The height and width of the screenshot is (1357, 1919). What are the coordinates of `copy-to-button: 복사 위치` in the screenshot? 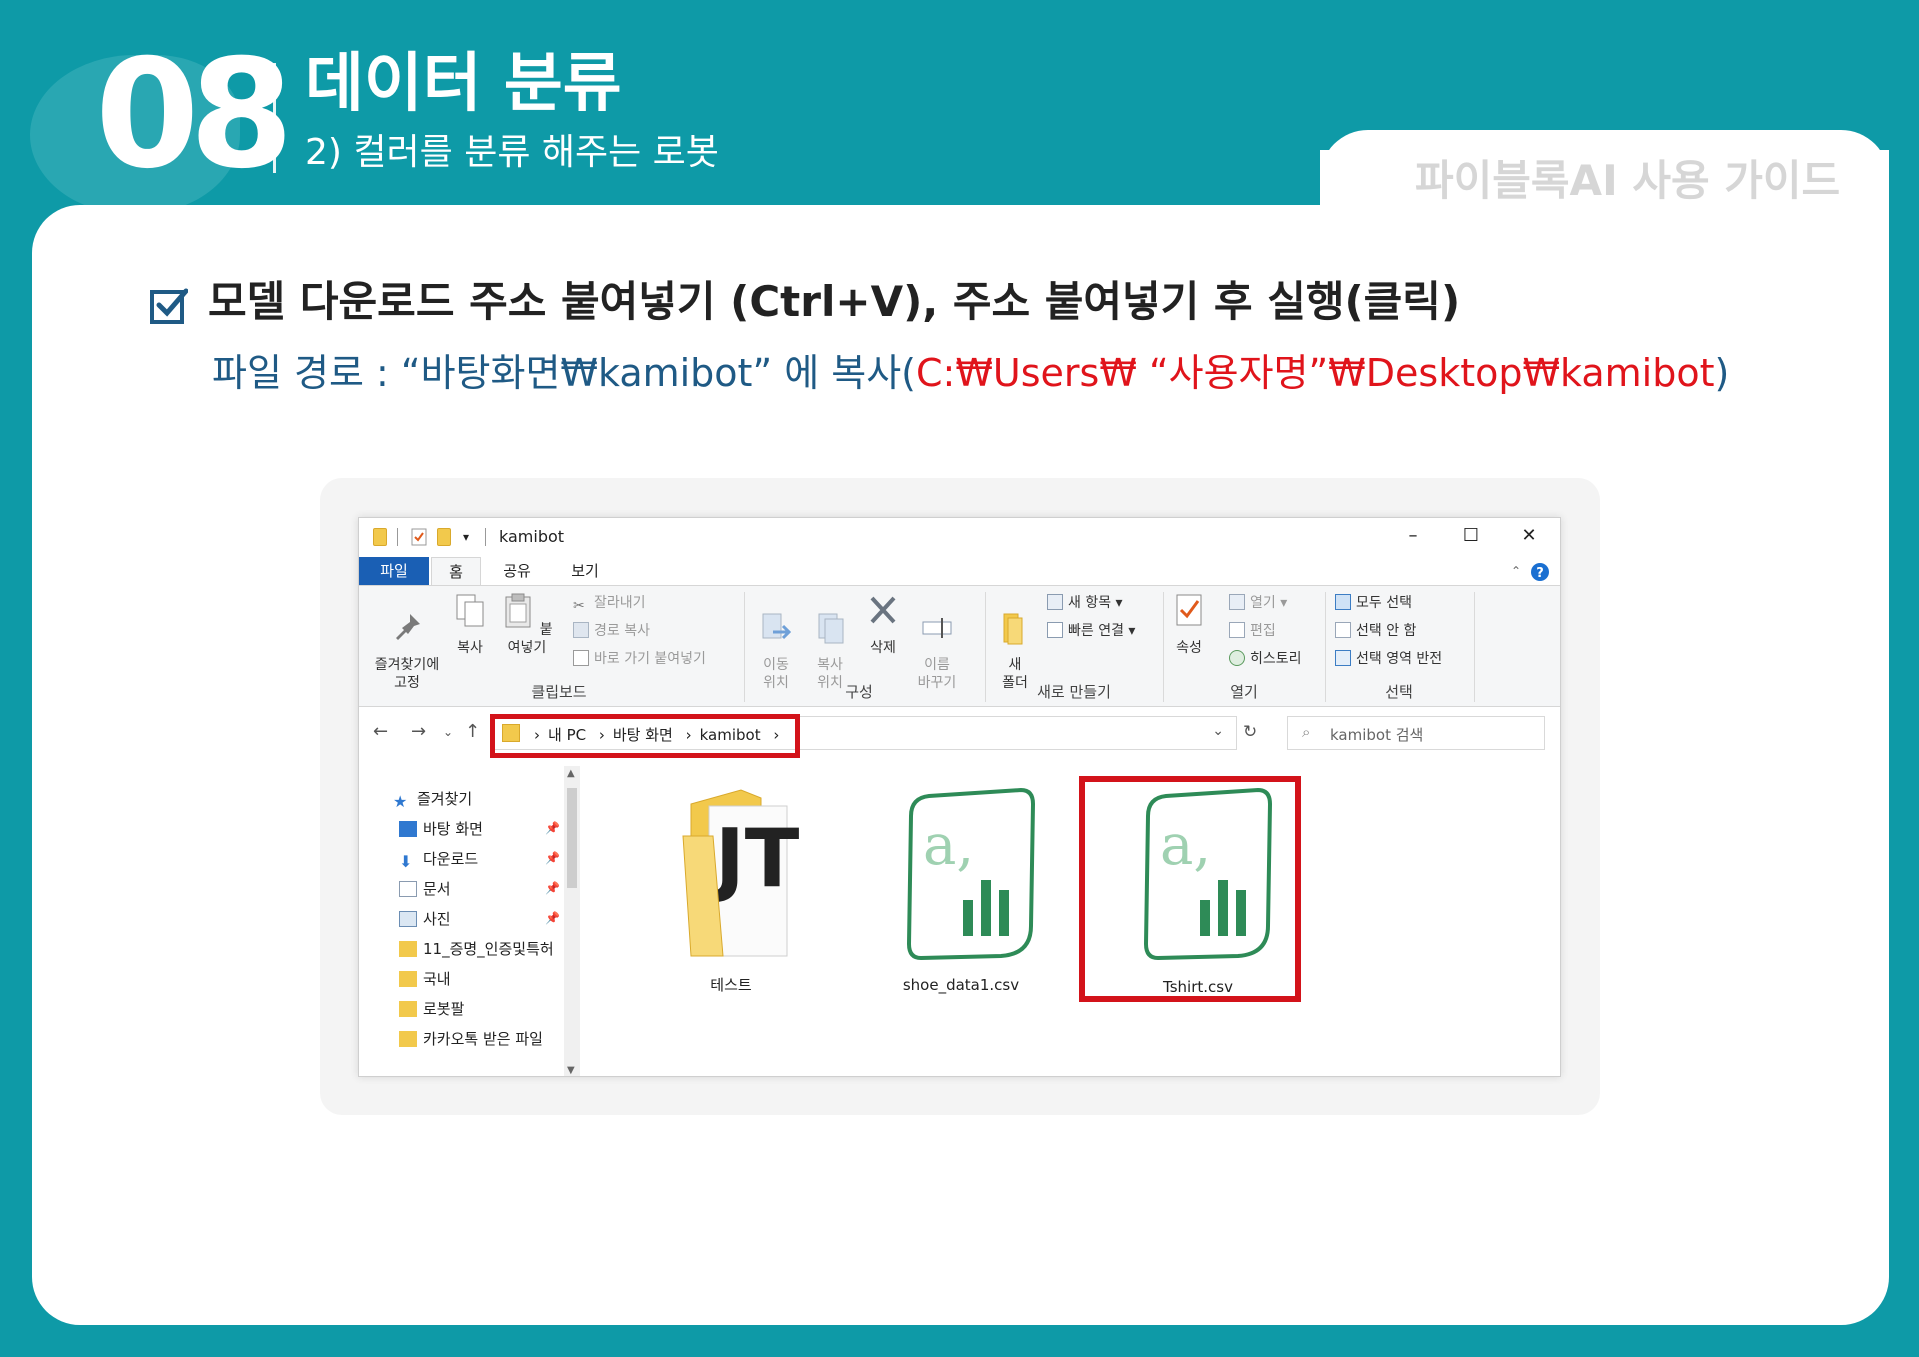 It's located at (830, 642).